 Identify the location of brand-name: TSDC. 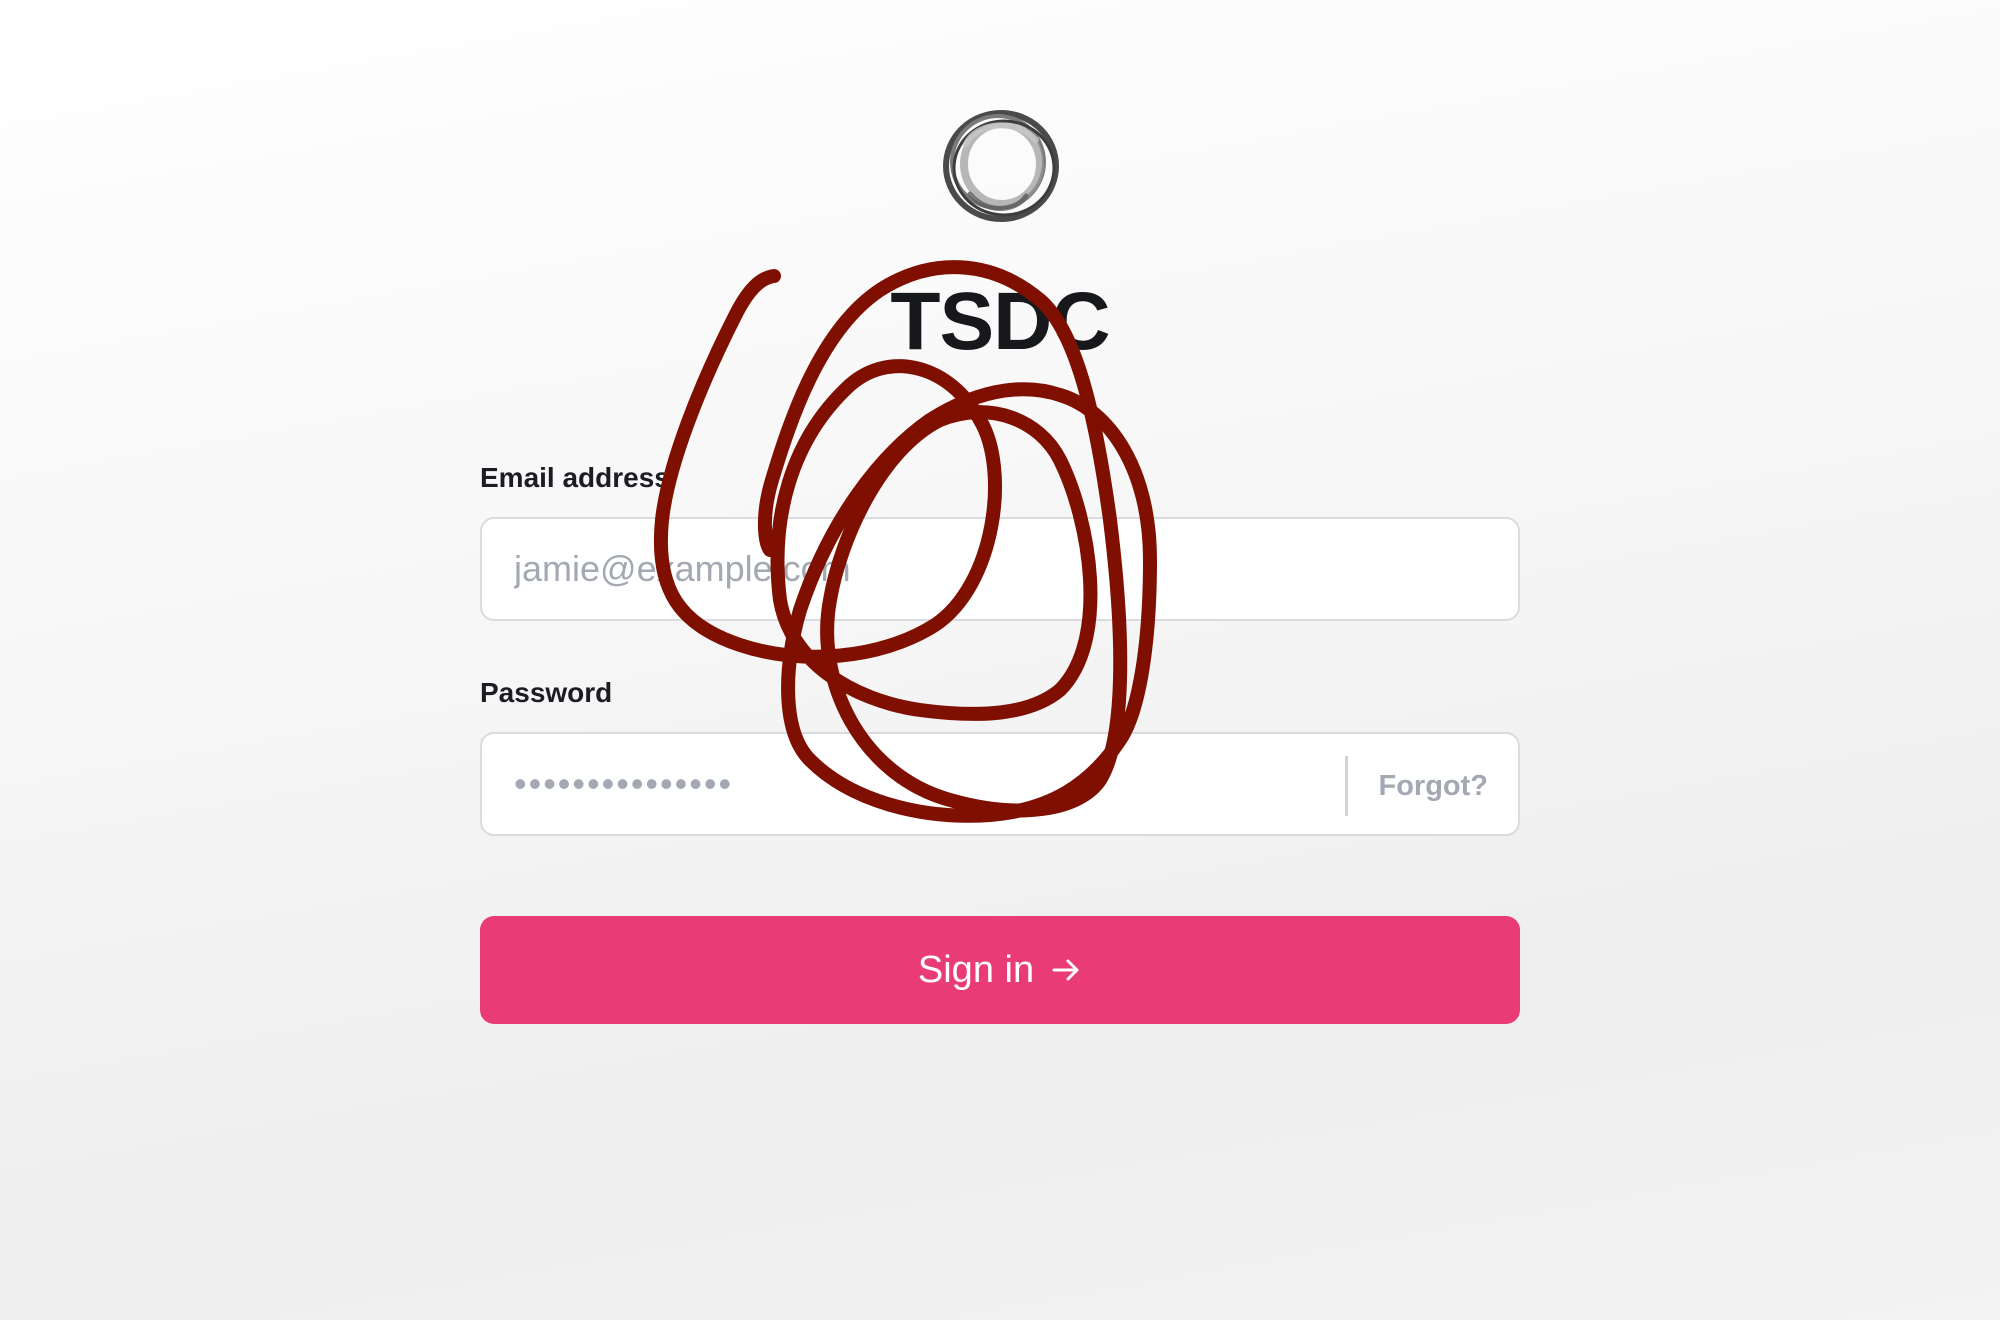
(1000, 321).